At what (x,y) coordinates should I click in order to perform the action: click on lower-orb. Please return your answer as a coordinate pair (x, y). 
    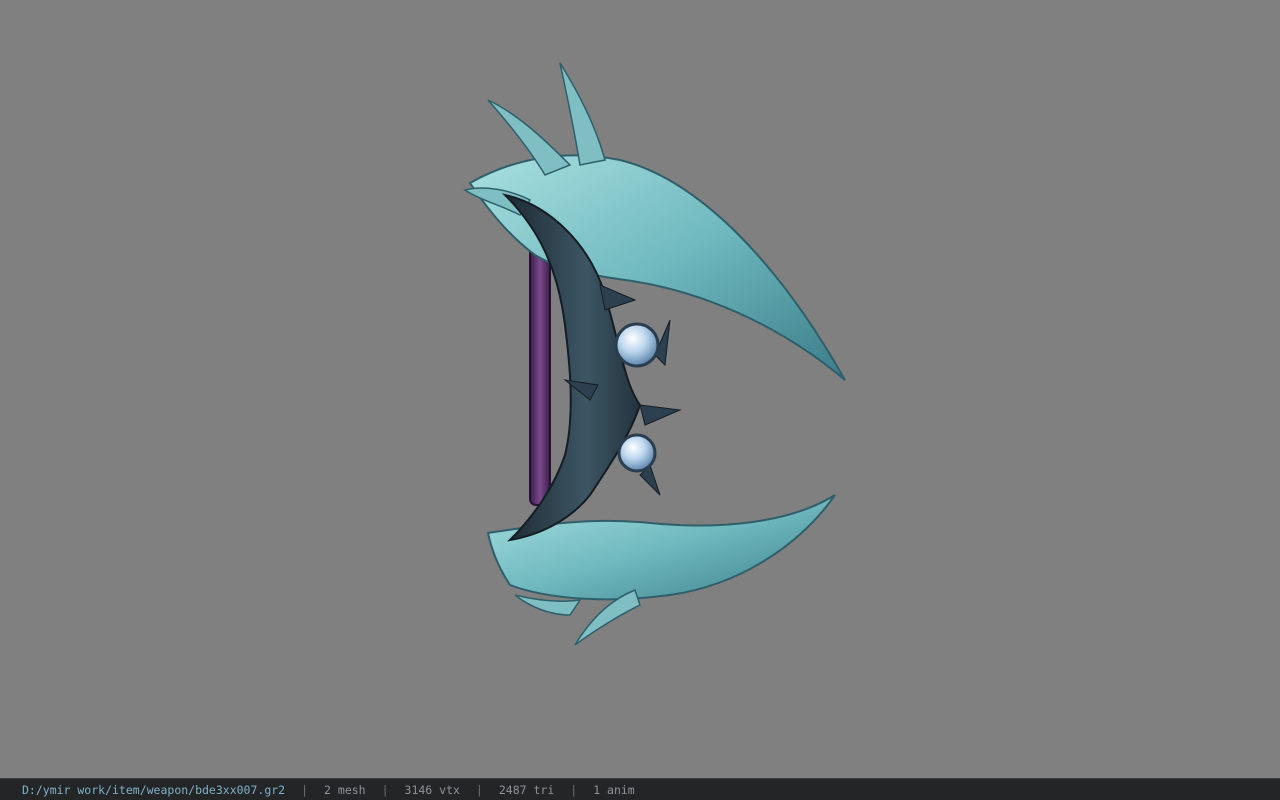
    Looking at the image, I should click on (637, 453).